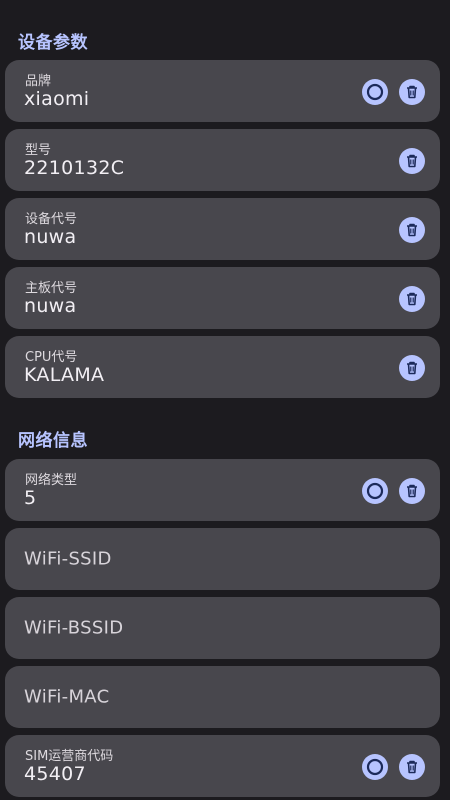 The width and height of the screenshot is (450, 800). What do you see at coordinates (74, 628) in the screenshot?
I see `param-placeholder: WiFi-BSSID` at bounding box center [74, 628].